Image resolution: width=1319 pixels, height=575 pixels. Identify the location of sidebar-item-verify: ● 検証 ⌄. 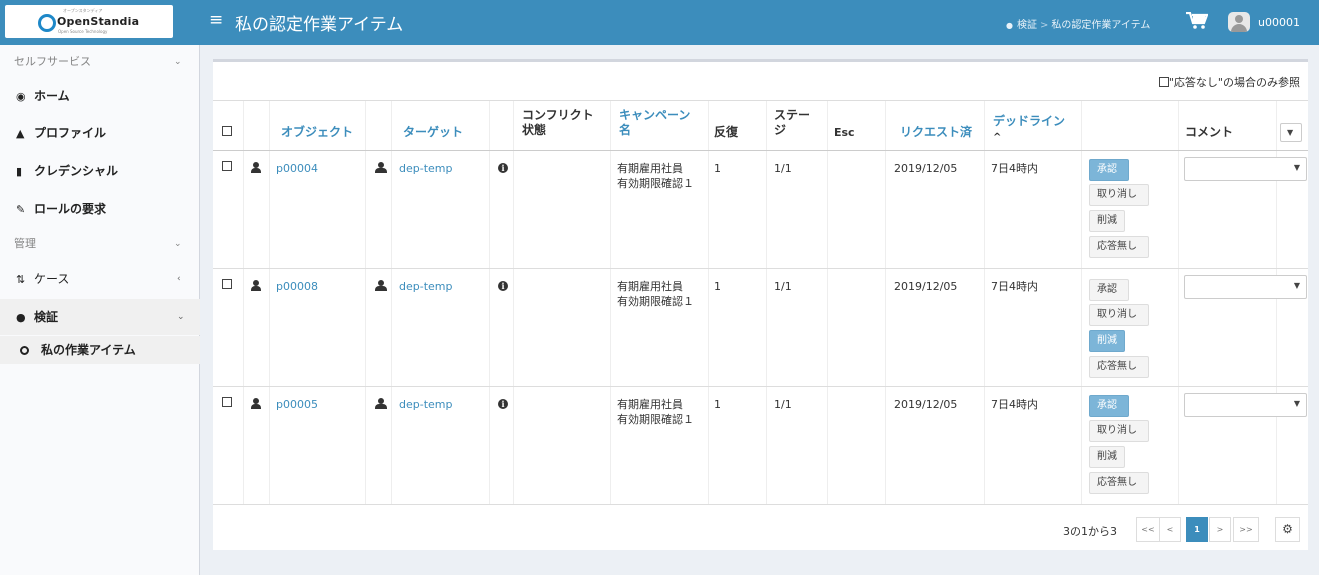
(100, 317).